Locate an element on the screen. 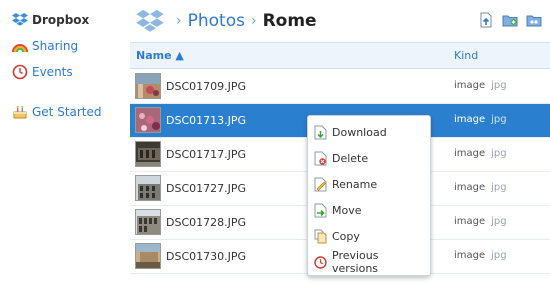  table-header: Name ▲ Kind is located at coordinates (340, 55).